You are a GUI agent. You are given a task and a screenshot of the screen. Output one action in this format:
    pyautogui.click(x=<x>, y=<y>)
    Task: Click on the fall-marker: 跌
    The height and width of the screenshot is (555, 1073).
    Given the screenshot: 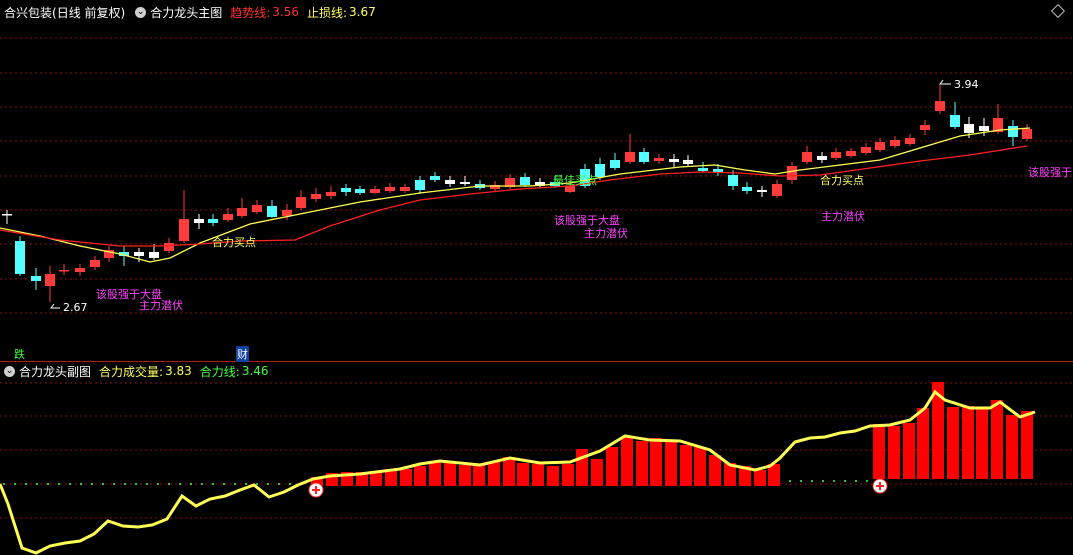 What is the action you would take?
    pyautogui.click(x=19, y=354)
    